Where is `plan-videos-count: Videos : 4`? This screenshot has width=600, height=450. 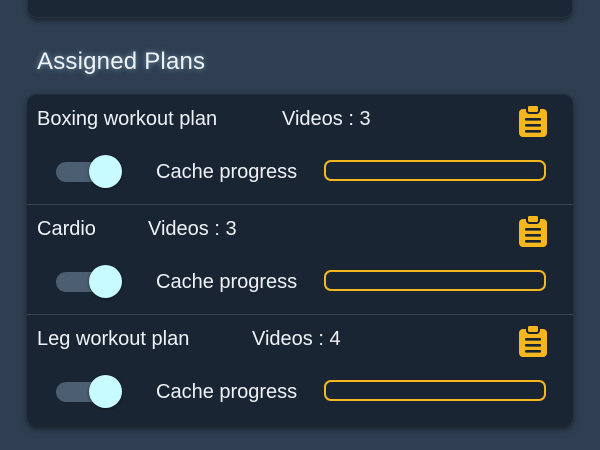
plan-videos-count: Videos : 4 is located at coordinates (296, 339).